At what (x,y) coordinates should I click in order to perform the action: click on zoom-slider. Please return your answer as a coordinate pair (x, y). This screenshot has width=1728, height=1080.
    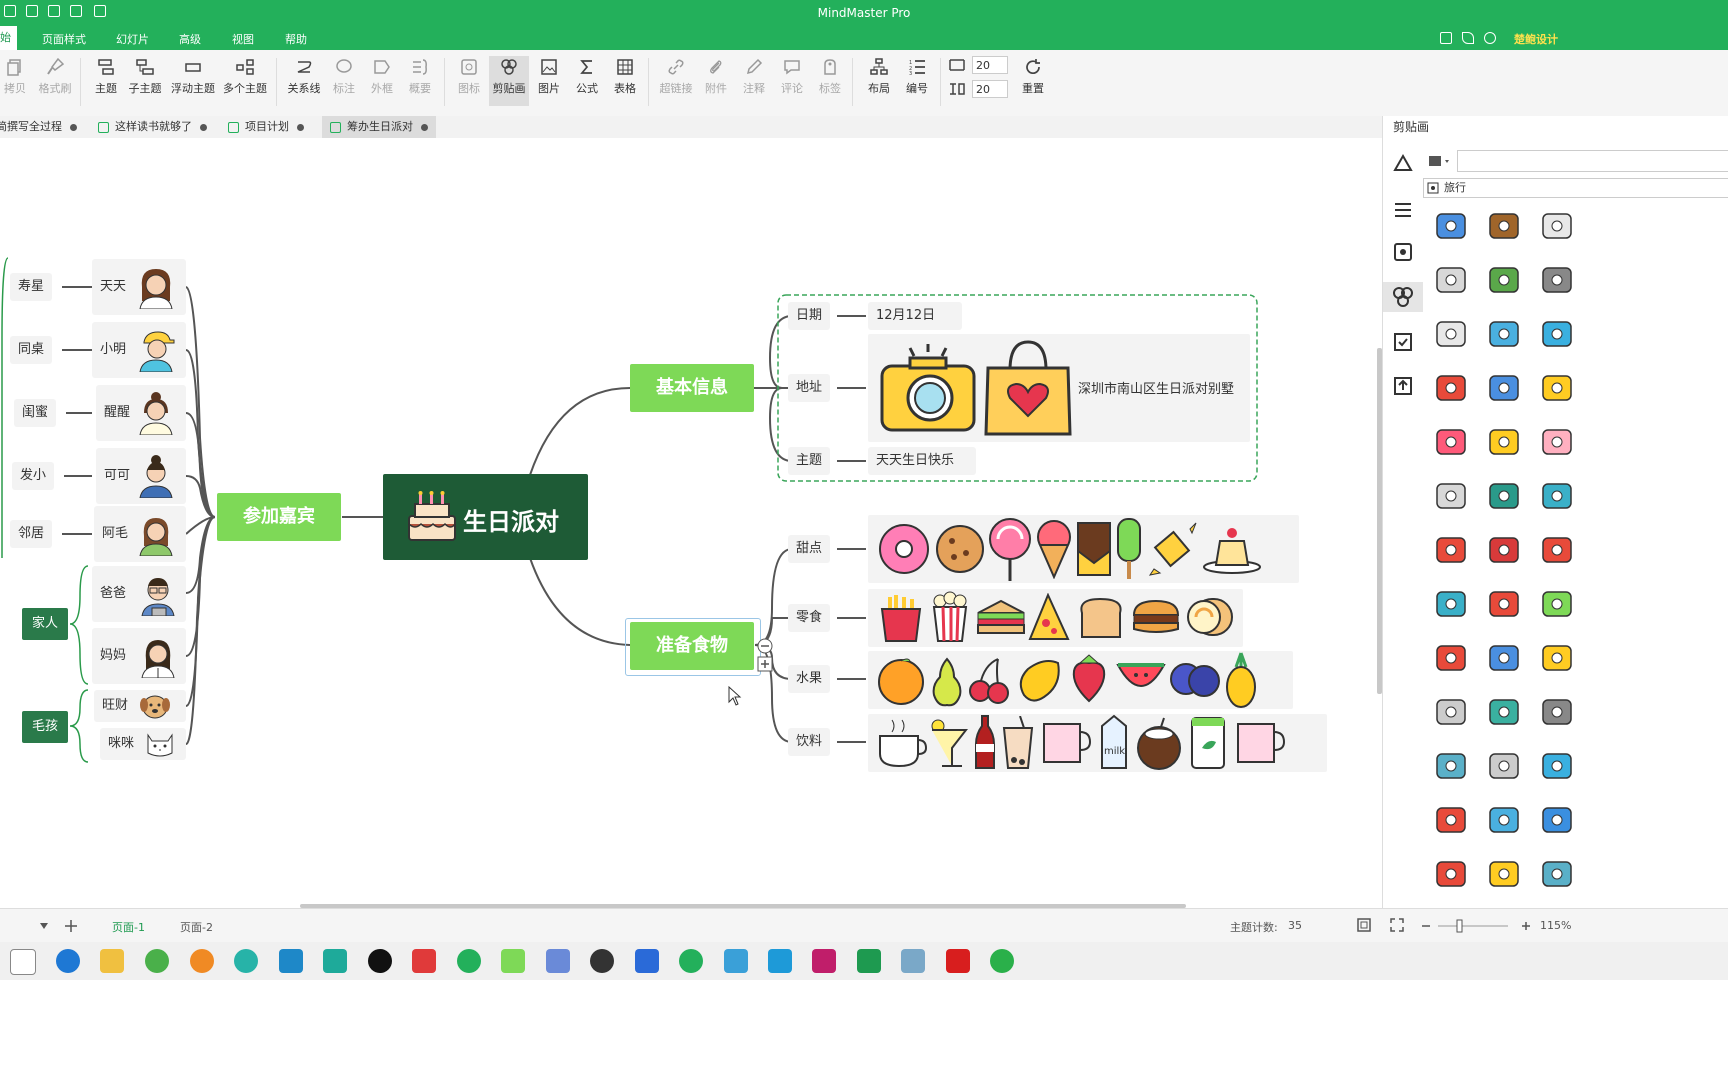
    Looking at the image, I should click on (1476, 926).